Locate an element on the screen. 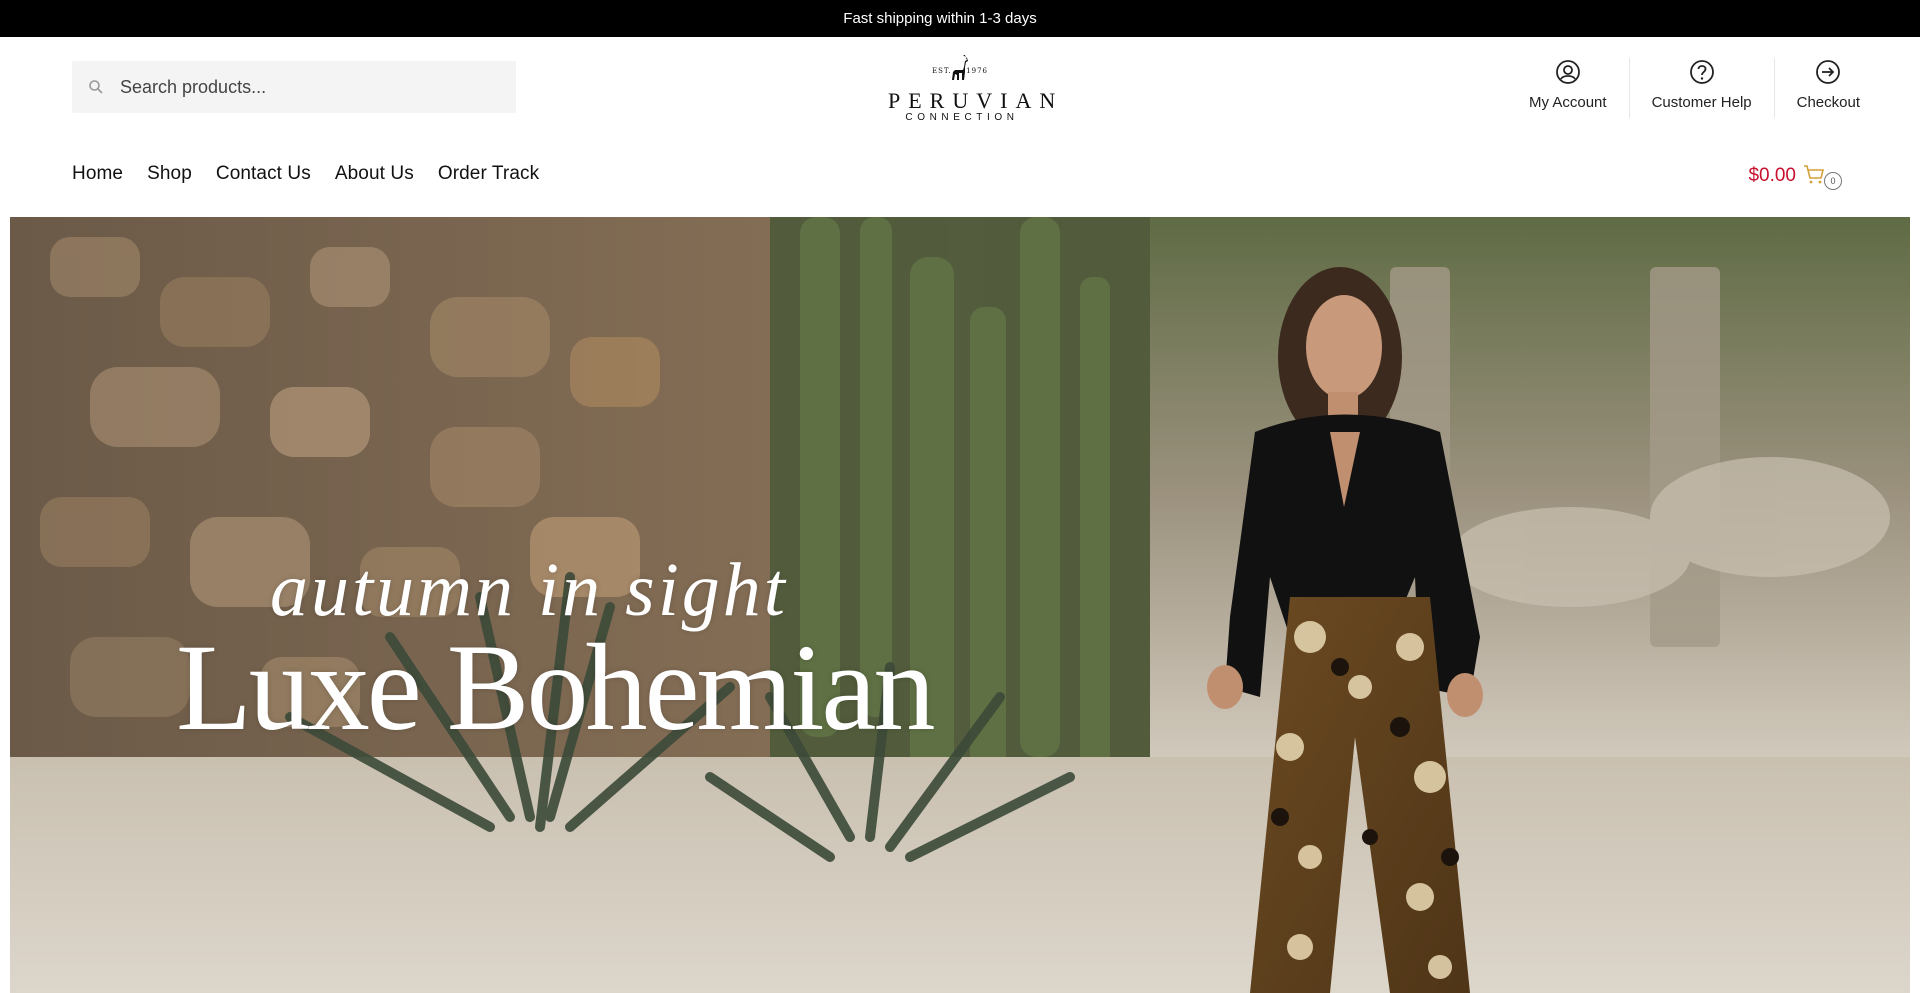 Image resolution: width=1920 pixels, height=993 pixels. my-account-link: My Account is located at coordinates (1568, 88).